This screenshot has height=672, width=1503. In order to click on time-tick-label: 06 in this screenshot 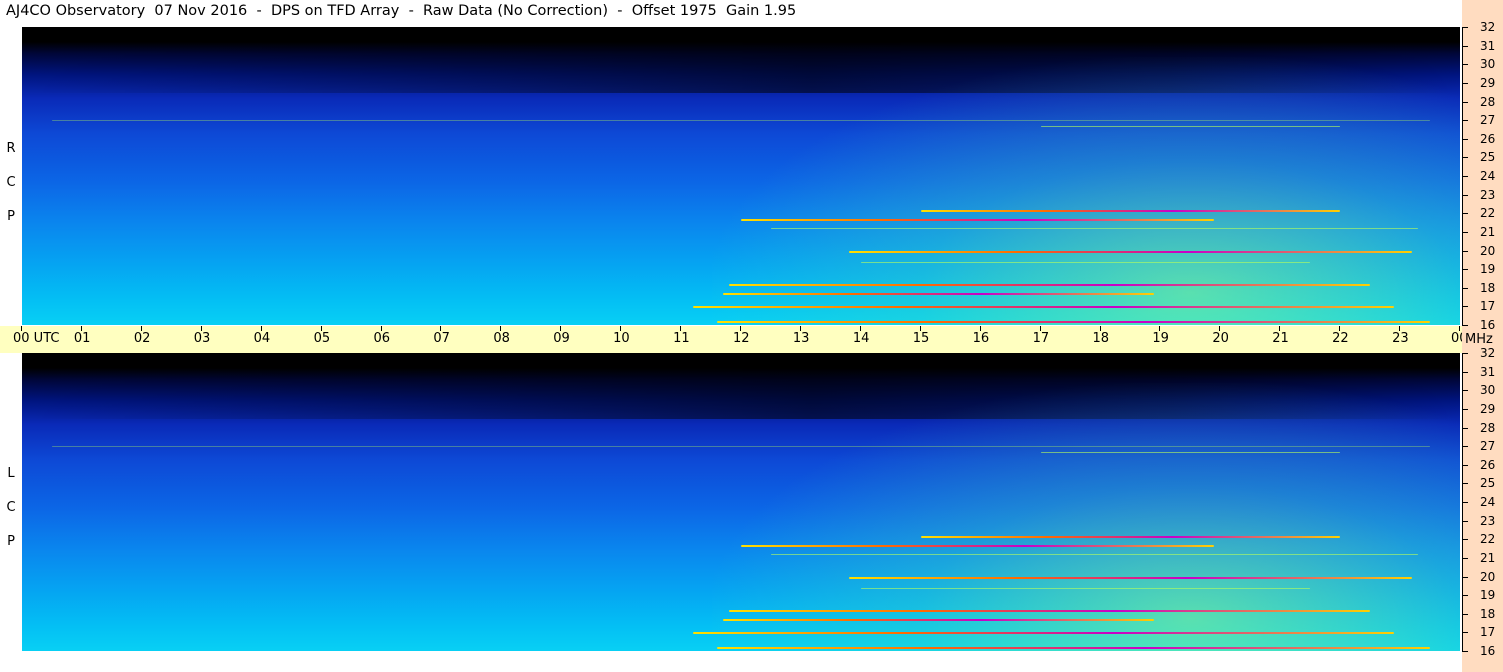, I will do `click(382, 338)`.